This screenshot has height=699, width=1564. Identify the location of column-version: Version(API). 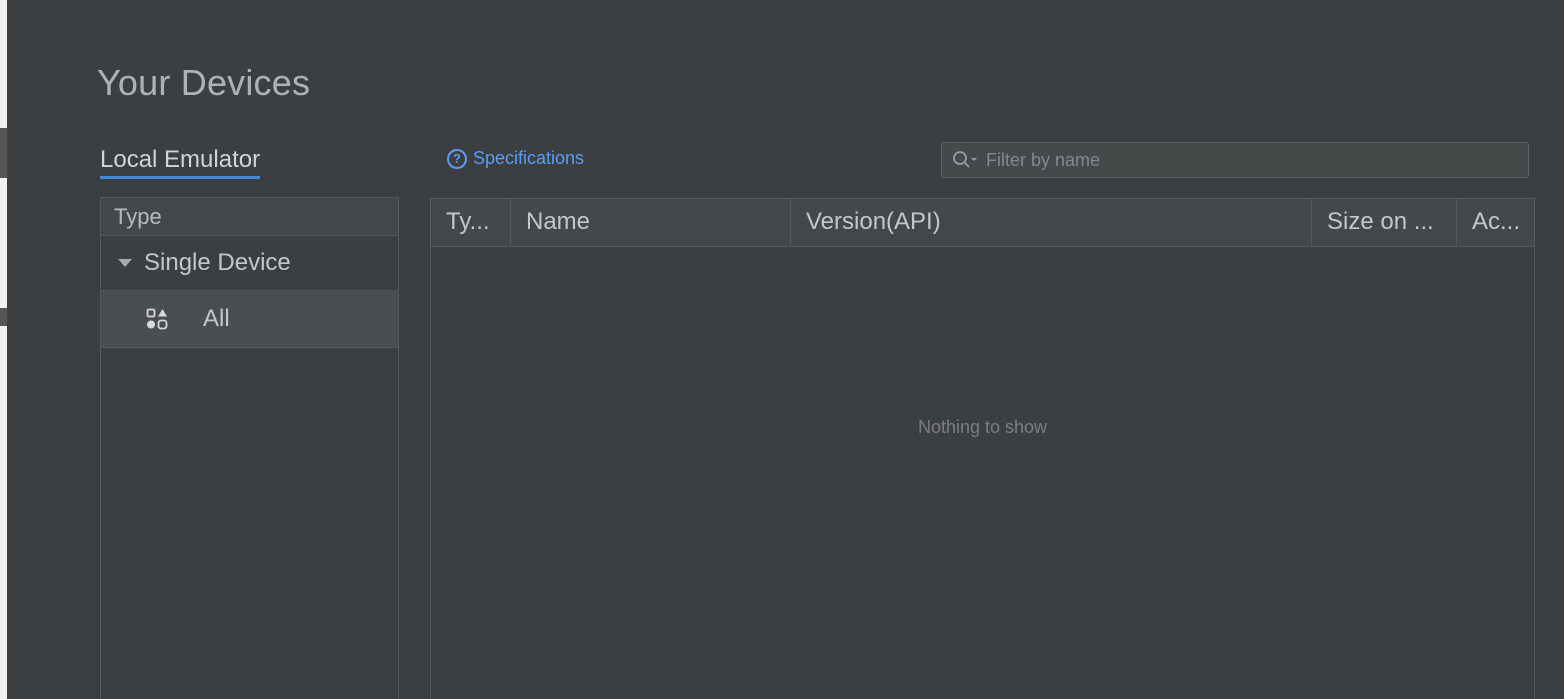
(1051, 222).